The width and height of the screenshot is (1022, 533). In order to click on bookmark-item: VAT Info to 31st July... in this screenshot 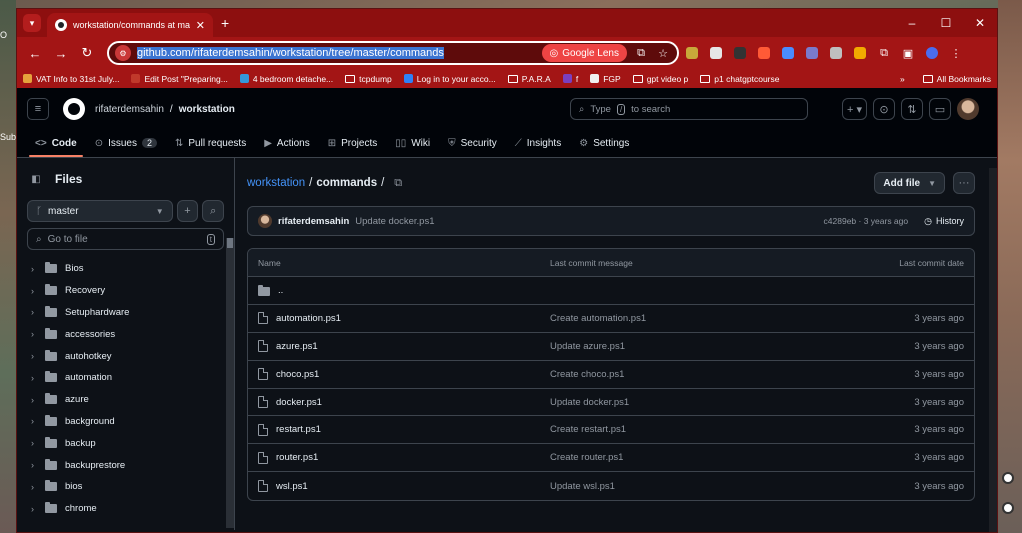, I will do `click(71, 79)`.